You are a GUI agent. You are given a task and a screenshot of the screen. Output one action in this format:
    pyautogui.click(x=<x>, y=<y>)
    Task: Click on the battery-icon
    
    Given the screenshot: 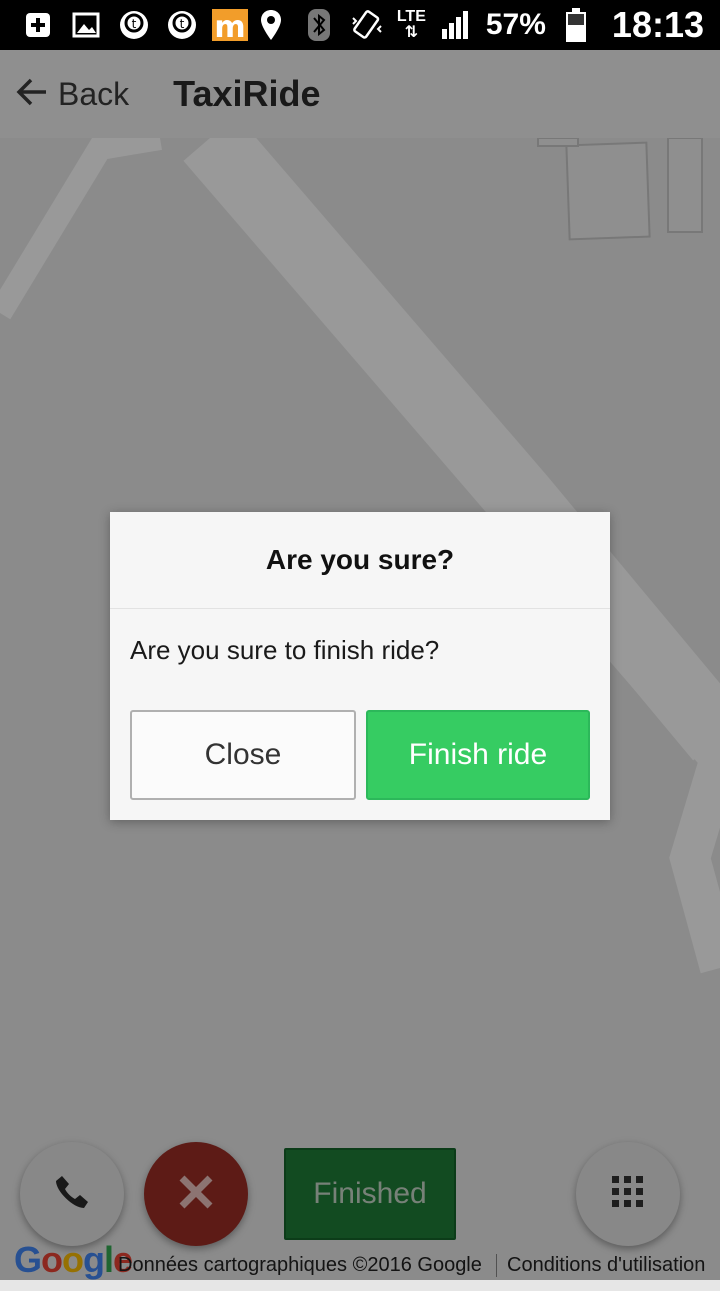 What is the action you would take?
    pyautogui.click(x=576, y=25)
    